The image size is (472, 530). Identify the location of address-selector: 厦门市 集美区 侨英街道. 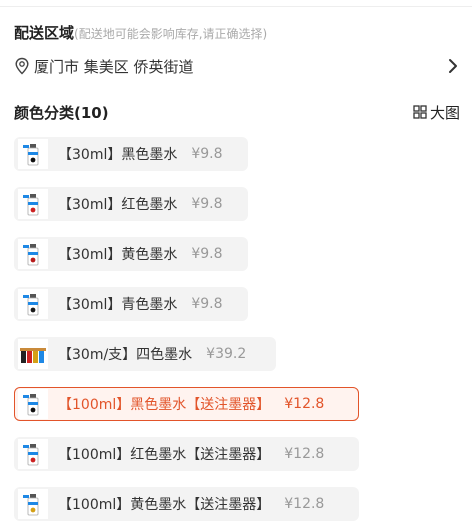
(237, 66).